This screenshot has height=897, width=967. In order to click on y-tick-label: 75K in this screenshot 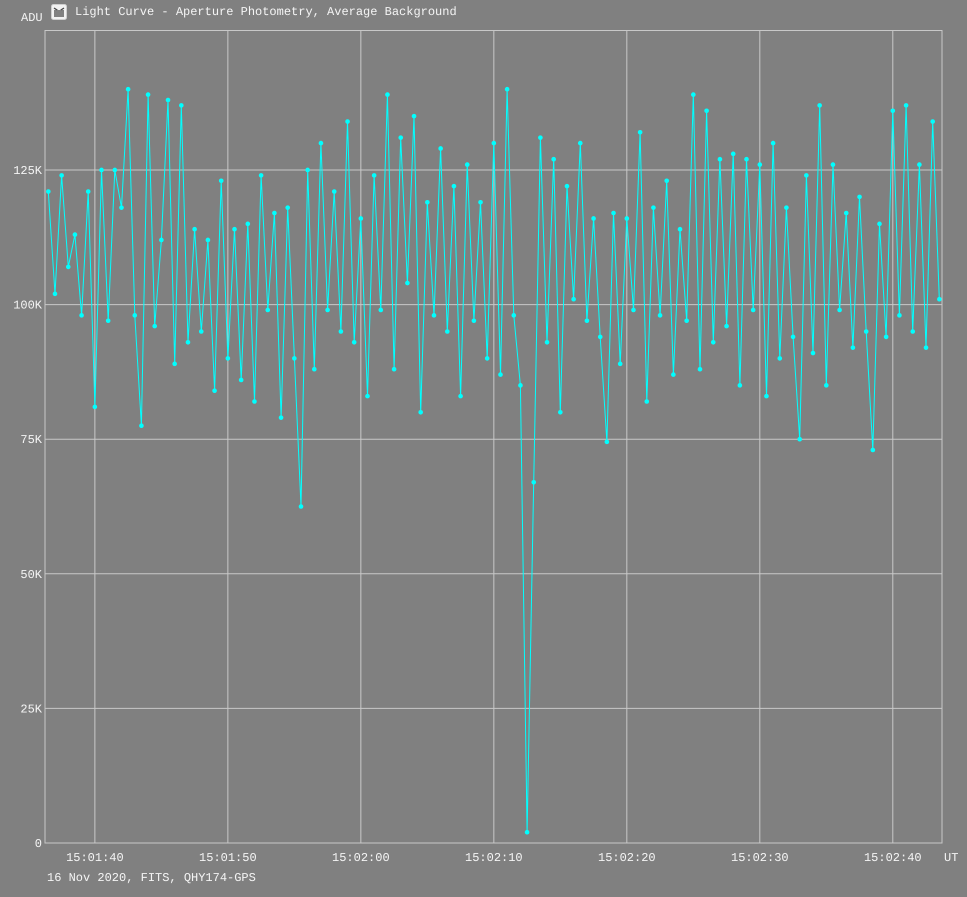, I will do `click(31, 440)`.